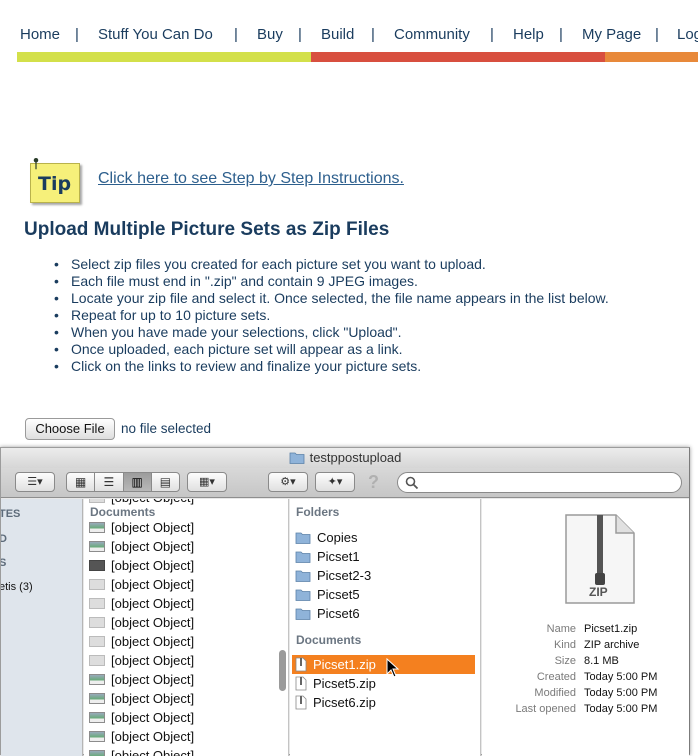 Image resolution: width=698 pixels, height=756 pixels. I want to click on coverflow-view-button: ▤, so click(165, 482).